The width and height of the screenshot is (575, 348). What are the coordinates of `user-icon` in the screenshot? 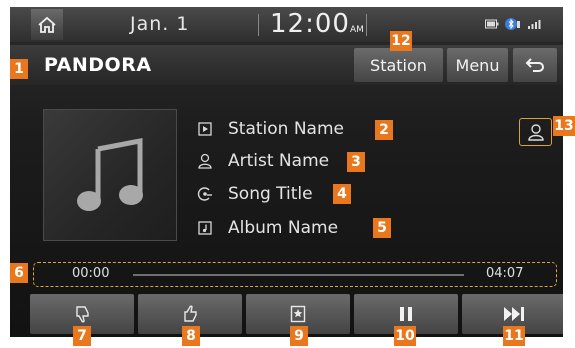 It's located at (535, 132).